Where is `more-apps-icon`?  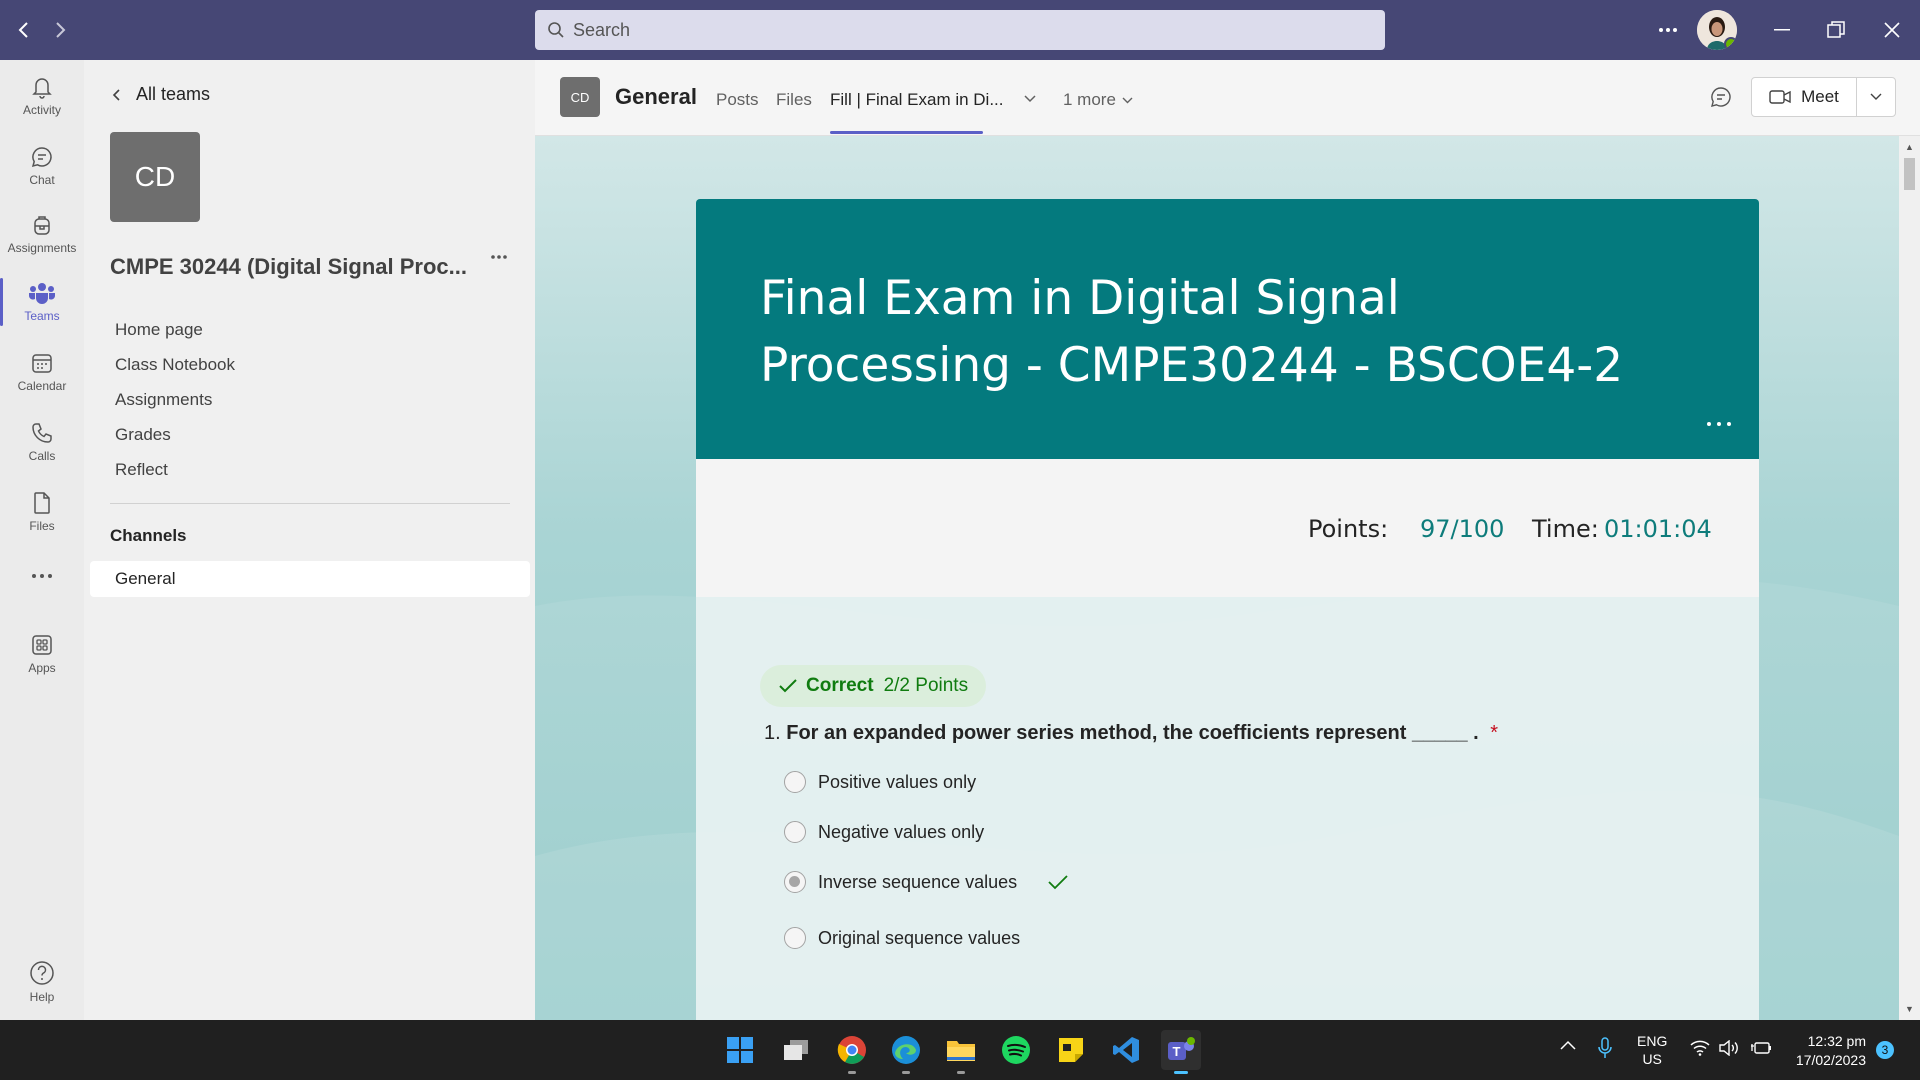
more-apps-icon is located at coordinates (42, 576).